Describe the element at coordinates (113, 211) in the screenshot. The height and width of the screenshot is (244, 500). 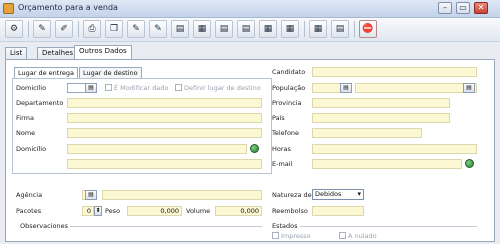
I see `peso-label: Peso` at that location.